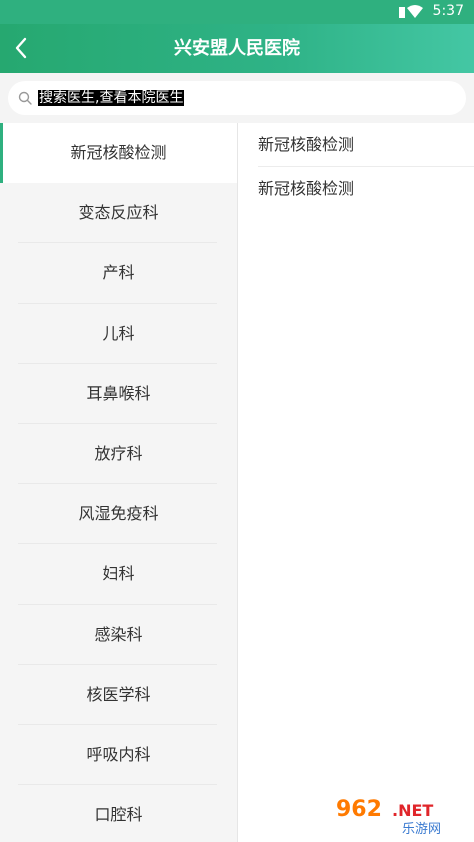 This screenshot has height=842, width=474. Describe the element at coordinates (118, 454) in the screenshot. I see `department-item: 放疗科` at that location.